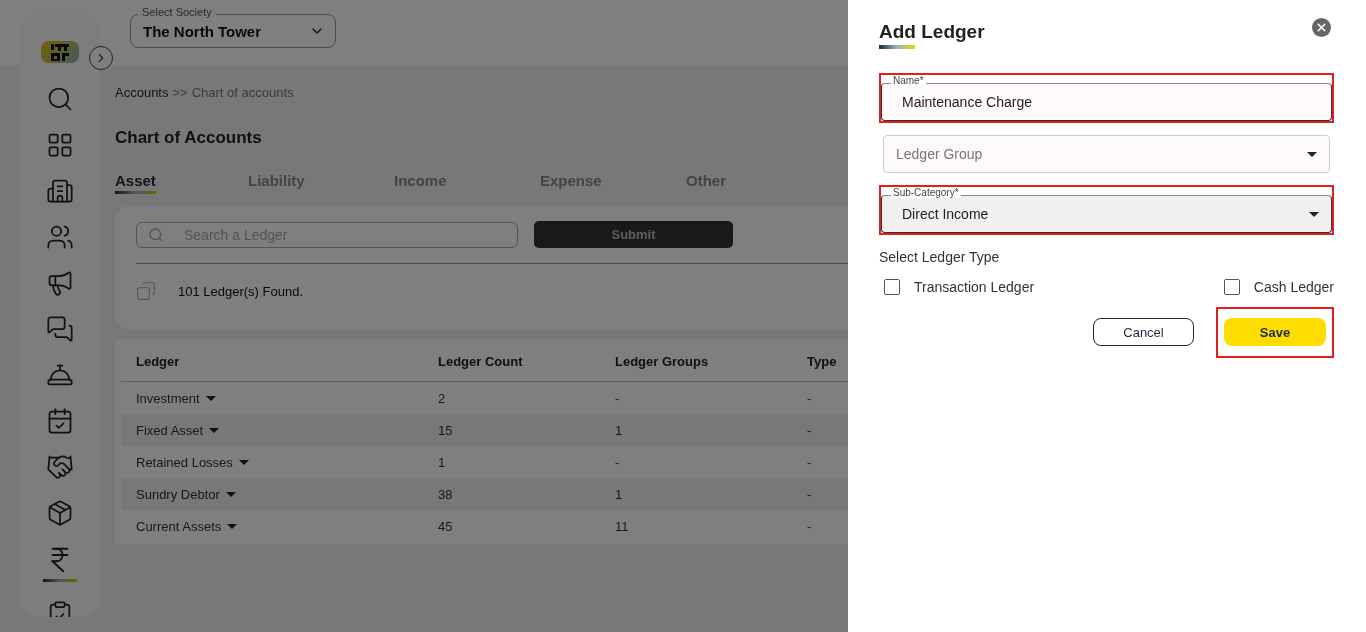 The image size is (1366, 632). Describe the element at coordinates (908, 80) in the screenshot. I see `field-label: Name*` at that location.